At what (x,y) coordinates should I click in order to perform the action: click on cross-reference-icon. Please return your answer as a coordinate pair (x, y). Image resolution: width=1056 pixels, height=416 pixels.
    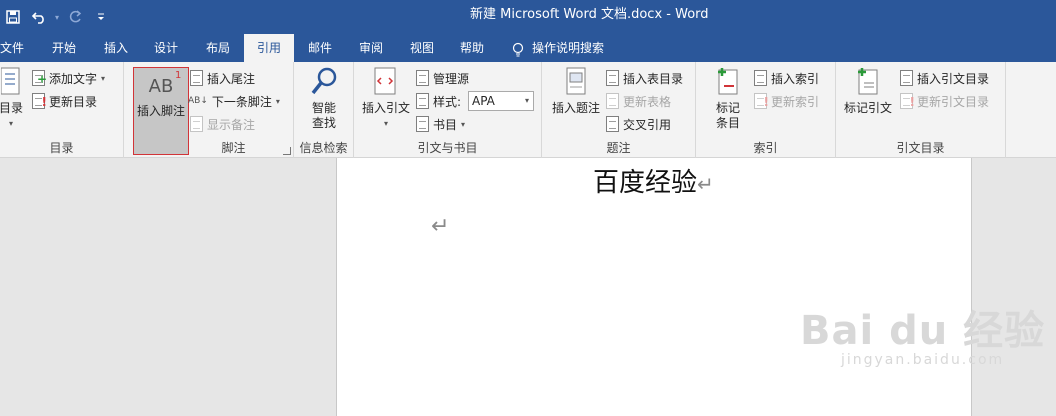
    Looking at the image, I should click on (612, 124).